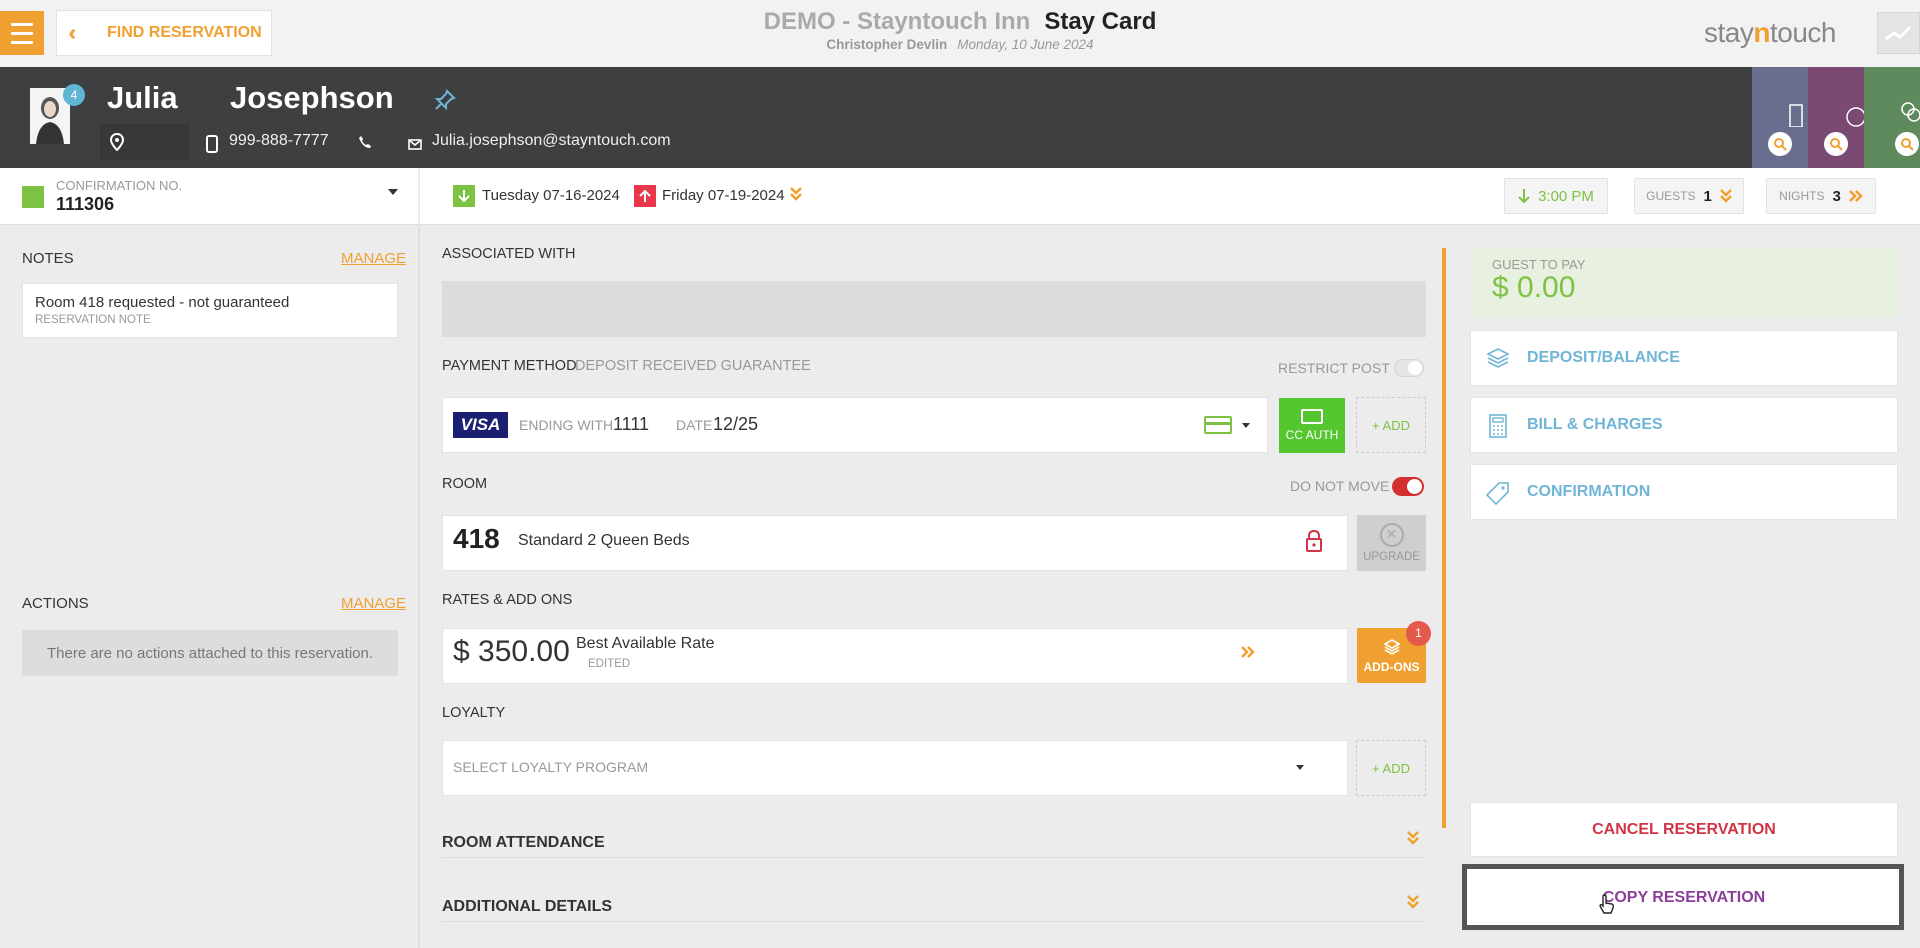  I want to click on stack-icon, so click(1391, 646).